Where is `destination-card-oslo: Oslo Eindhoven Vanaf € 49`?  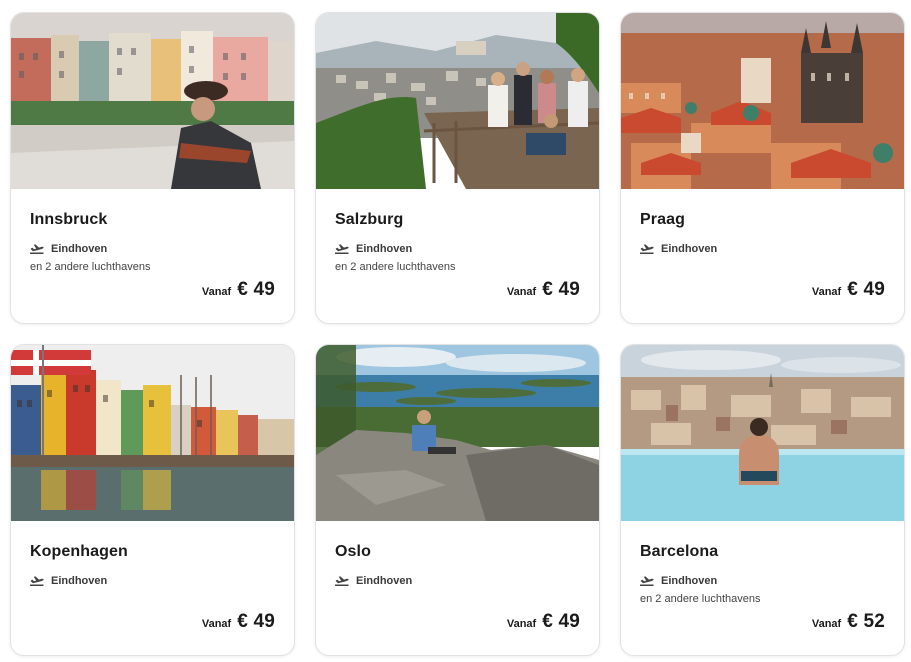 destination-card-oslo: Oslo Eindhoven Vanaf € 49 is located at coordinates (457, 500).